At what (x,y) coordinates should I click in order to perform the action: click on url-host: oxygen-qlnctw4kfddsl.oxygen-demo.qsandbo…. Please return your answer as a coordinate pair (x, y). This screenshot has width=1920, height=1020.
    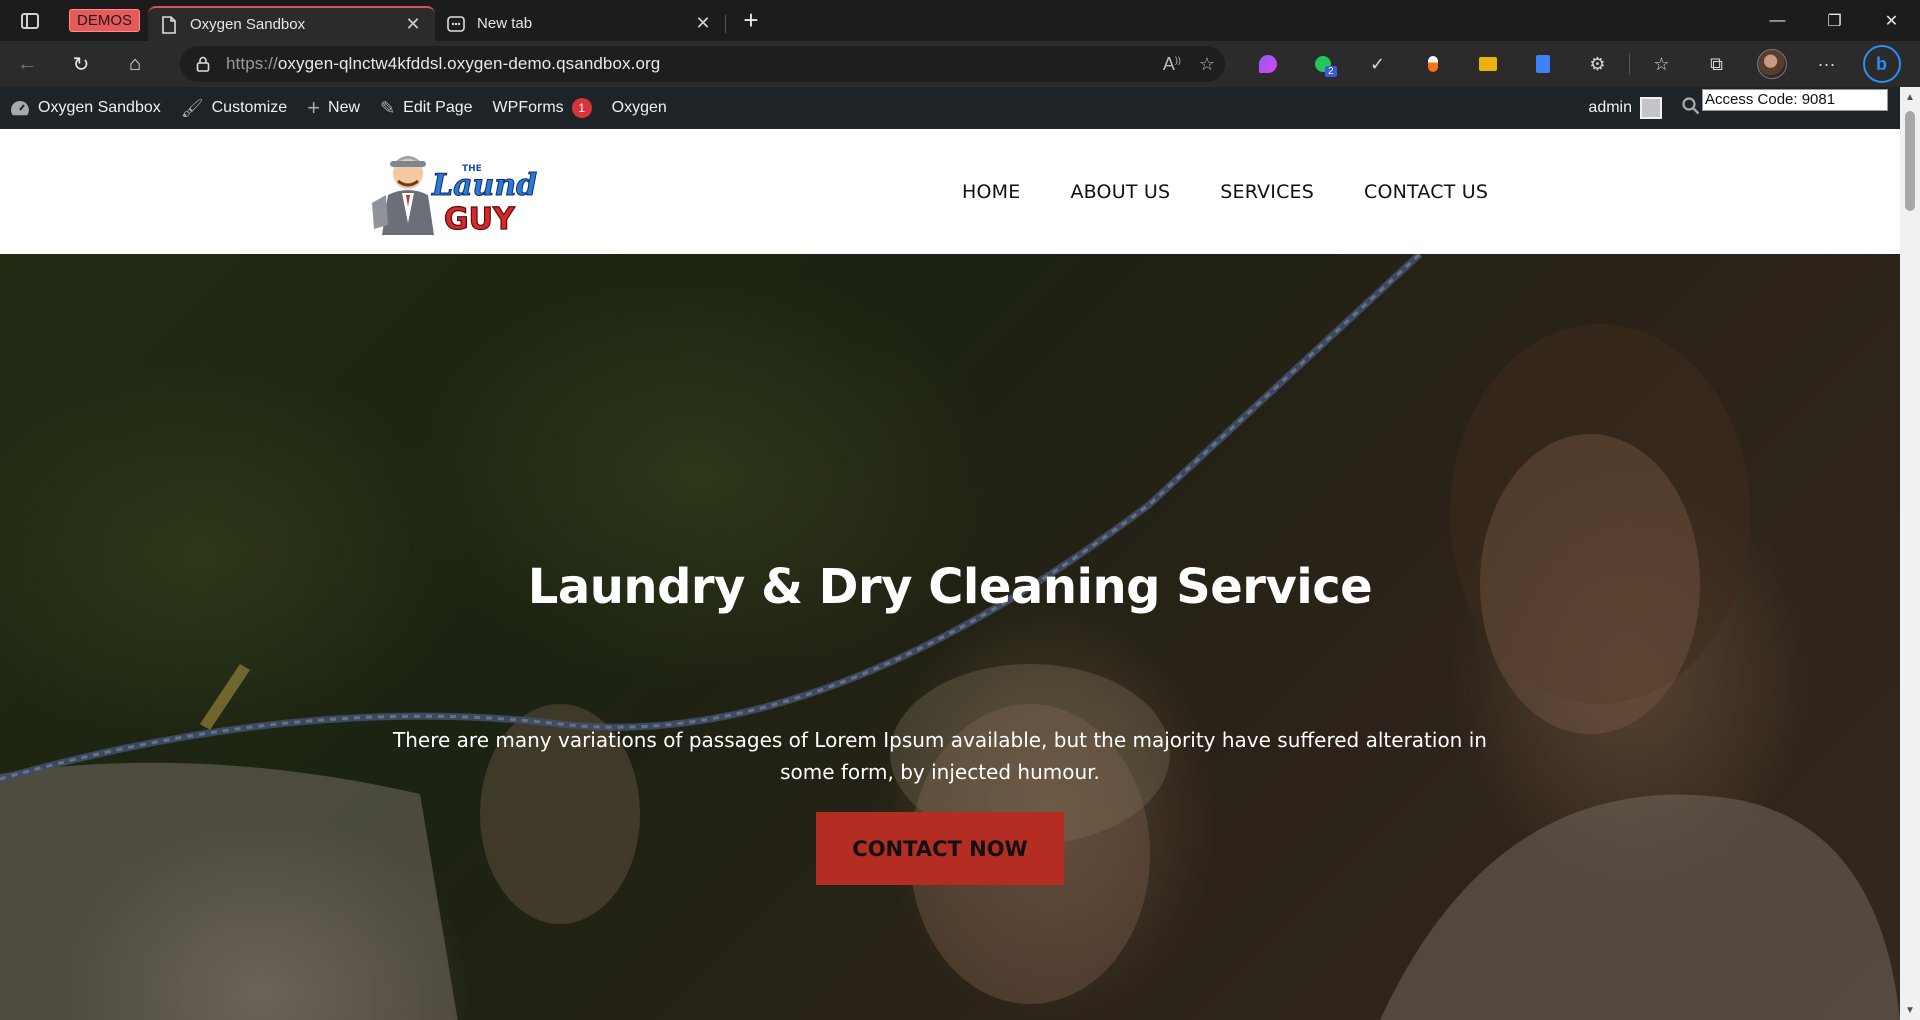
    Looking at the image, I should click on (469, 63).